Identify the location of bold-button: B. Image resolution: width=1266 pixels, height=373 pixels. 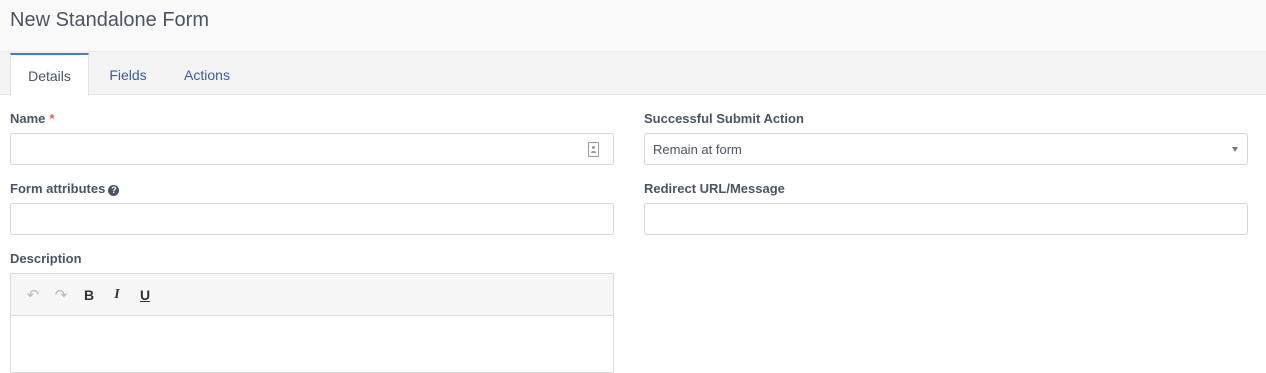
(89, 295).